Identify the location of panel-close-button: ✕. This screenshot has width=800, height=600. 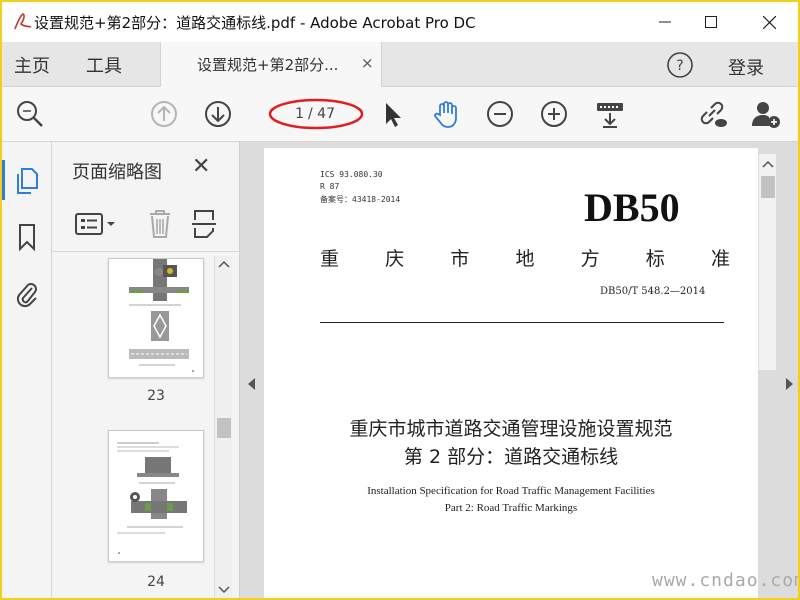
(201, 166).